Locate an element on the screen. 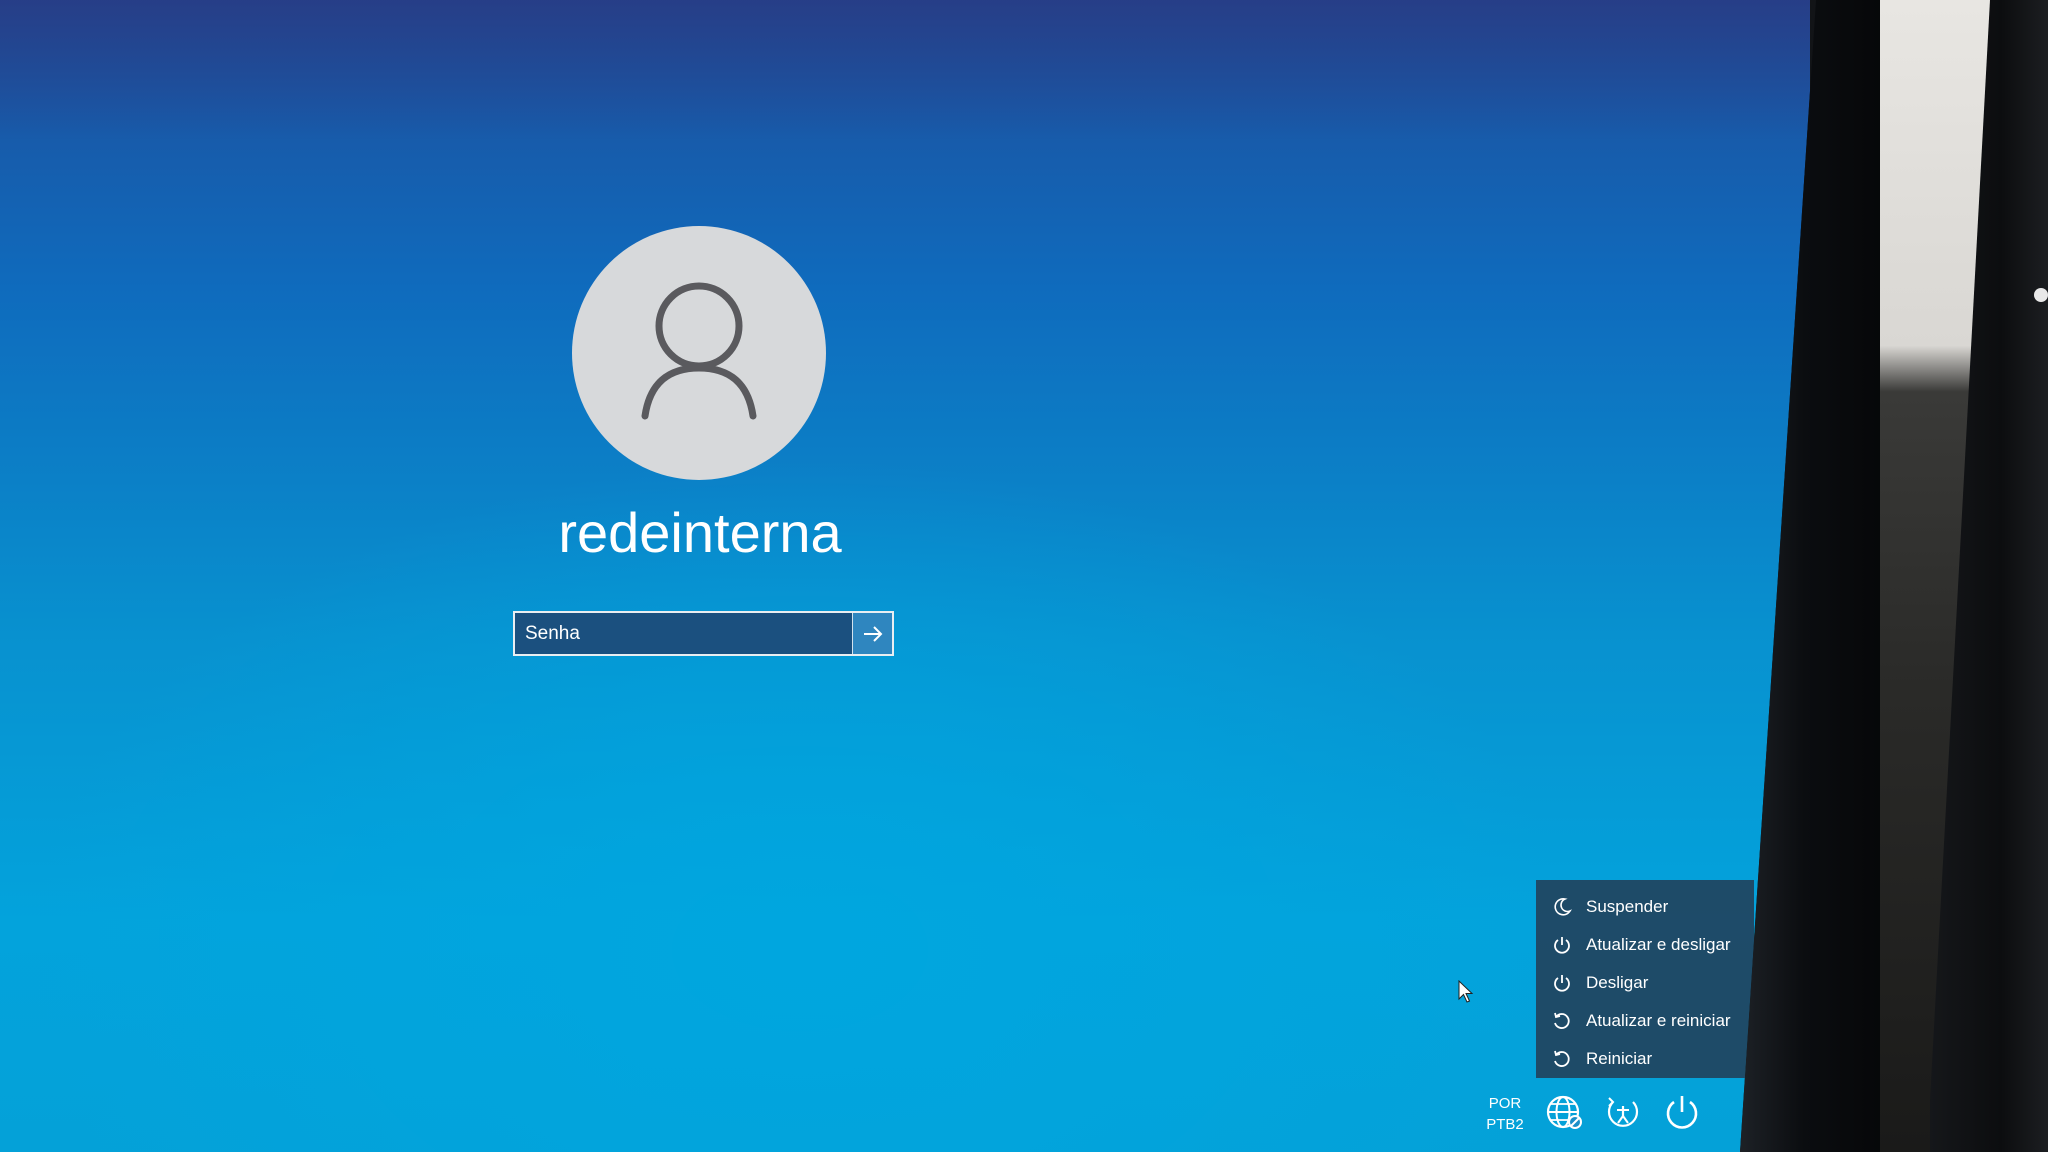 The image size is (2048, 1152). input-language-indicator: POR PTB2 is located at coordinates (1505, 1114).